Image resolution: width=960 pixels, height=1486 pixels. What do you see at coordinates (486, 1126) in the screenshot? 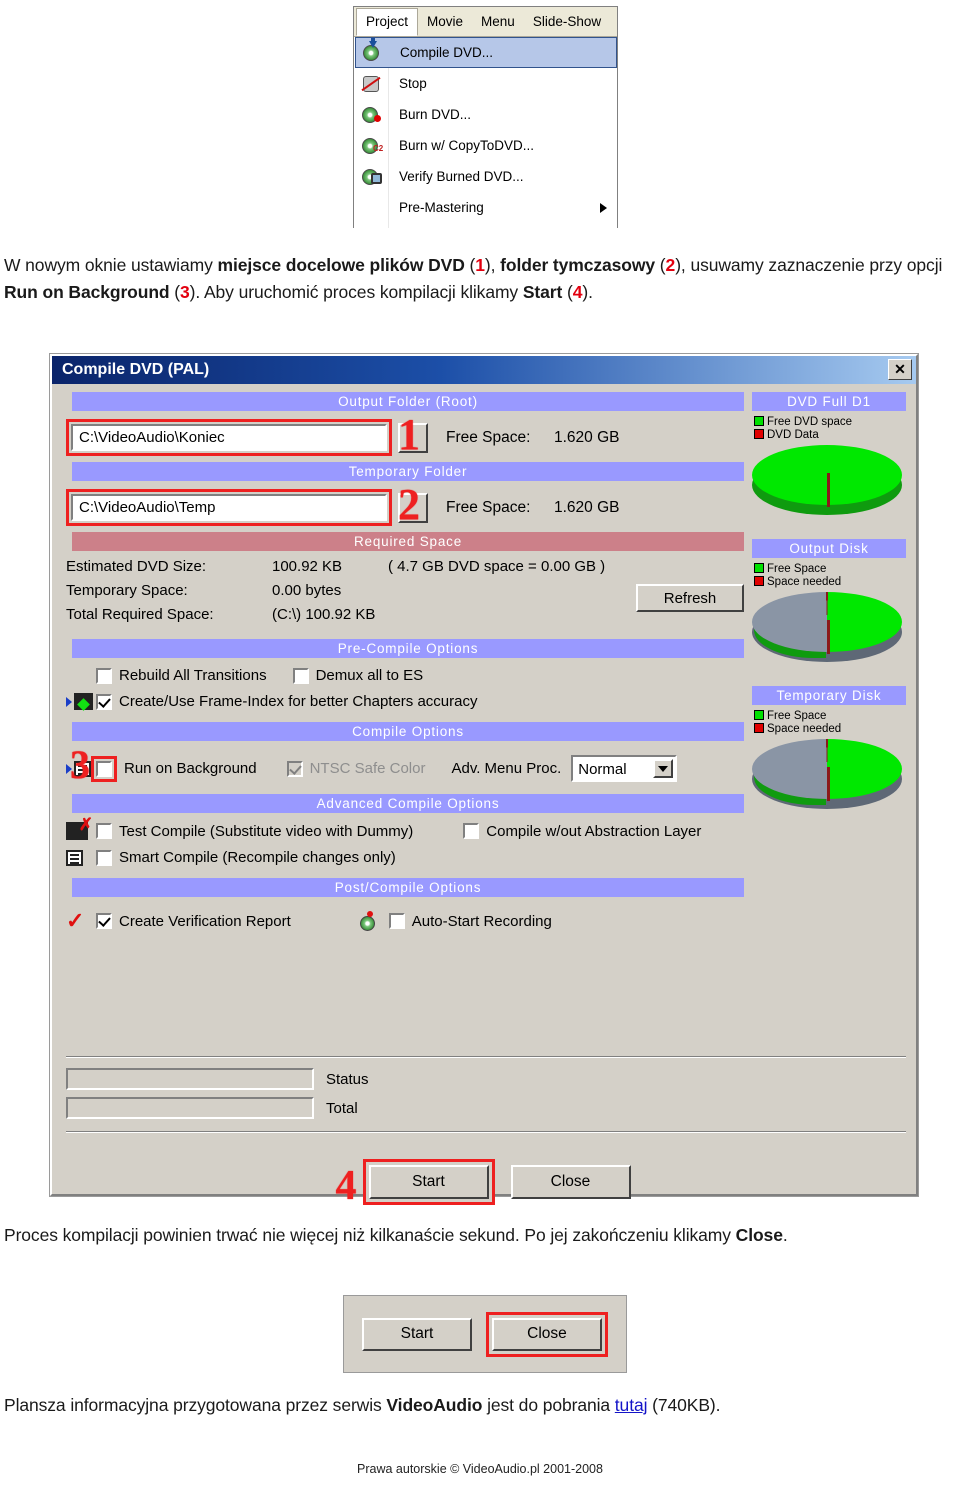
I see `dialog-bottom-area: Status Total 4 Start Close` at bounding box center [486, 1126].